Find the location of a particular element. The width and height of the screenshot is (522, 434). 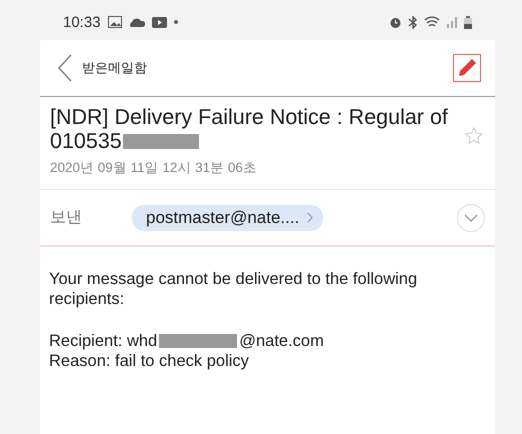

message-text: Your message cannot be delivered to the following recipients: is located at coordinates (233, 289).